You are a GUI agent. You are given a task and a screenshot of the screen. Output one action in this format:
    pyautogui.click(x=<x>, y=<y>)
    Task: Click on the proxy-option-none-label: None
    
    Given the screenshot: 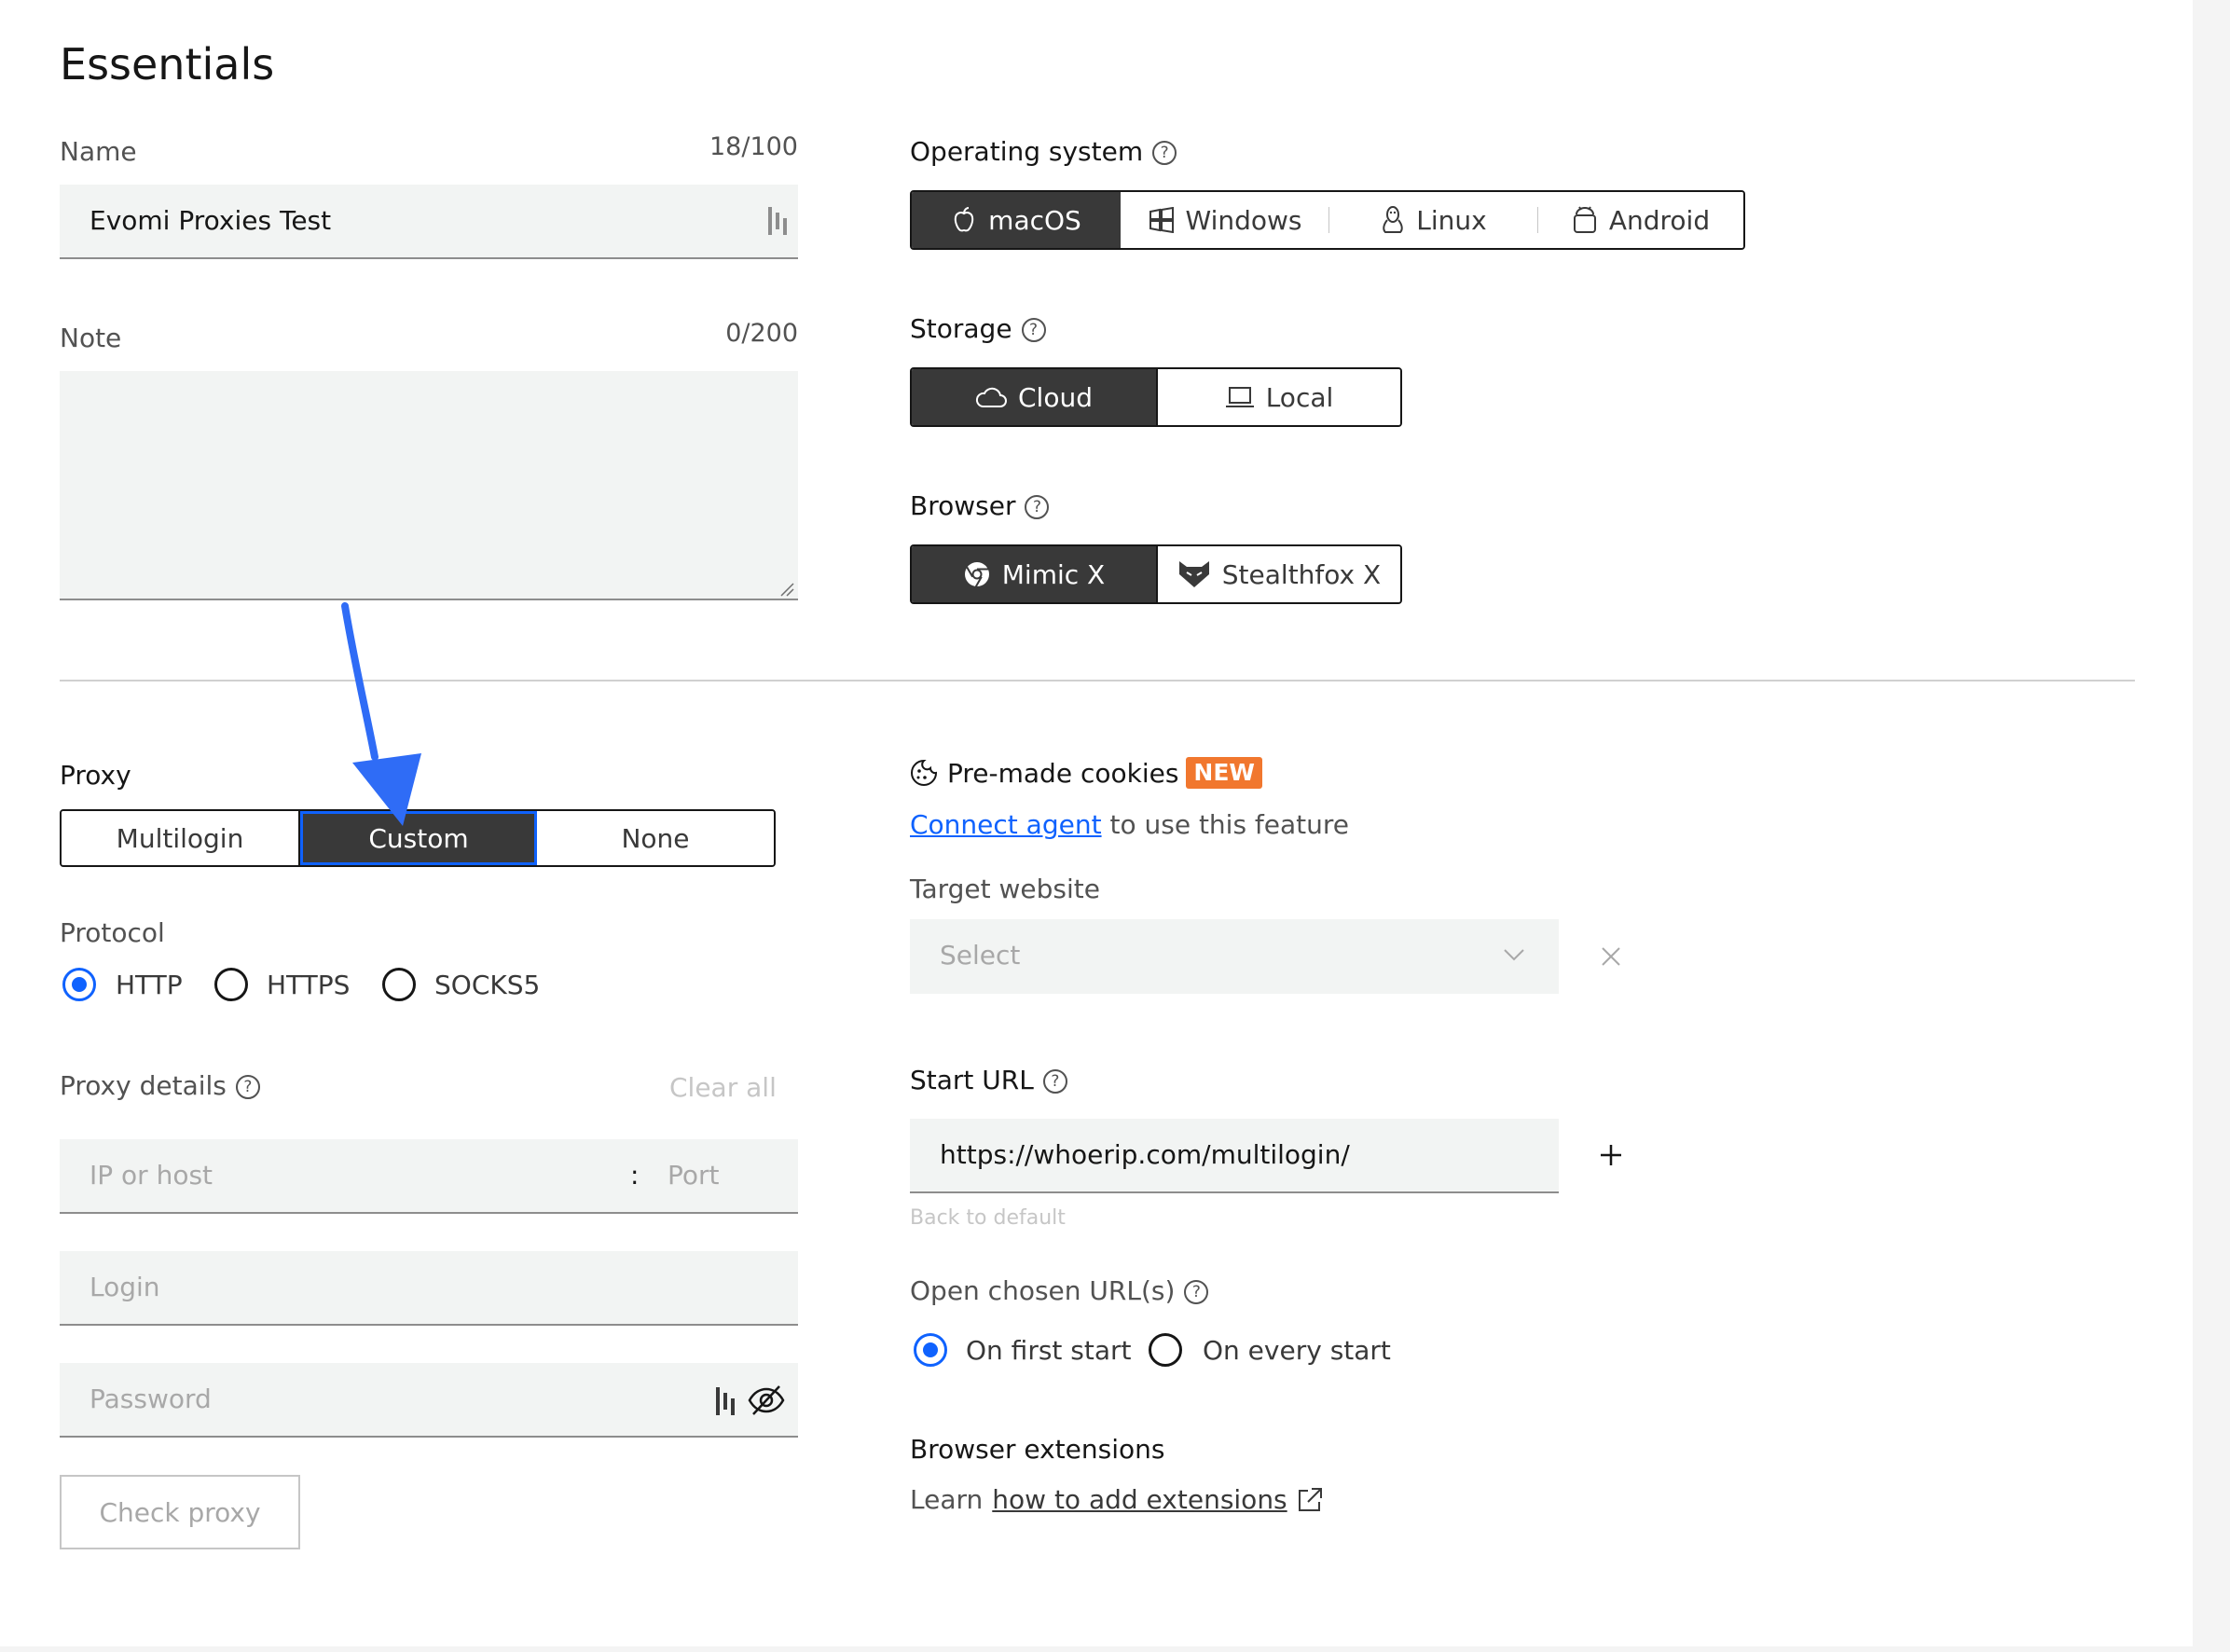 What is the action you would take?
    pyautogui.click(x=655, y=838)
    